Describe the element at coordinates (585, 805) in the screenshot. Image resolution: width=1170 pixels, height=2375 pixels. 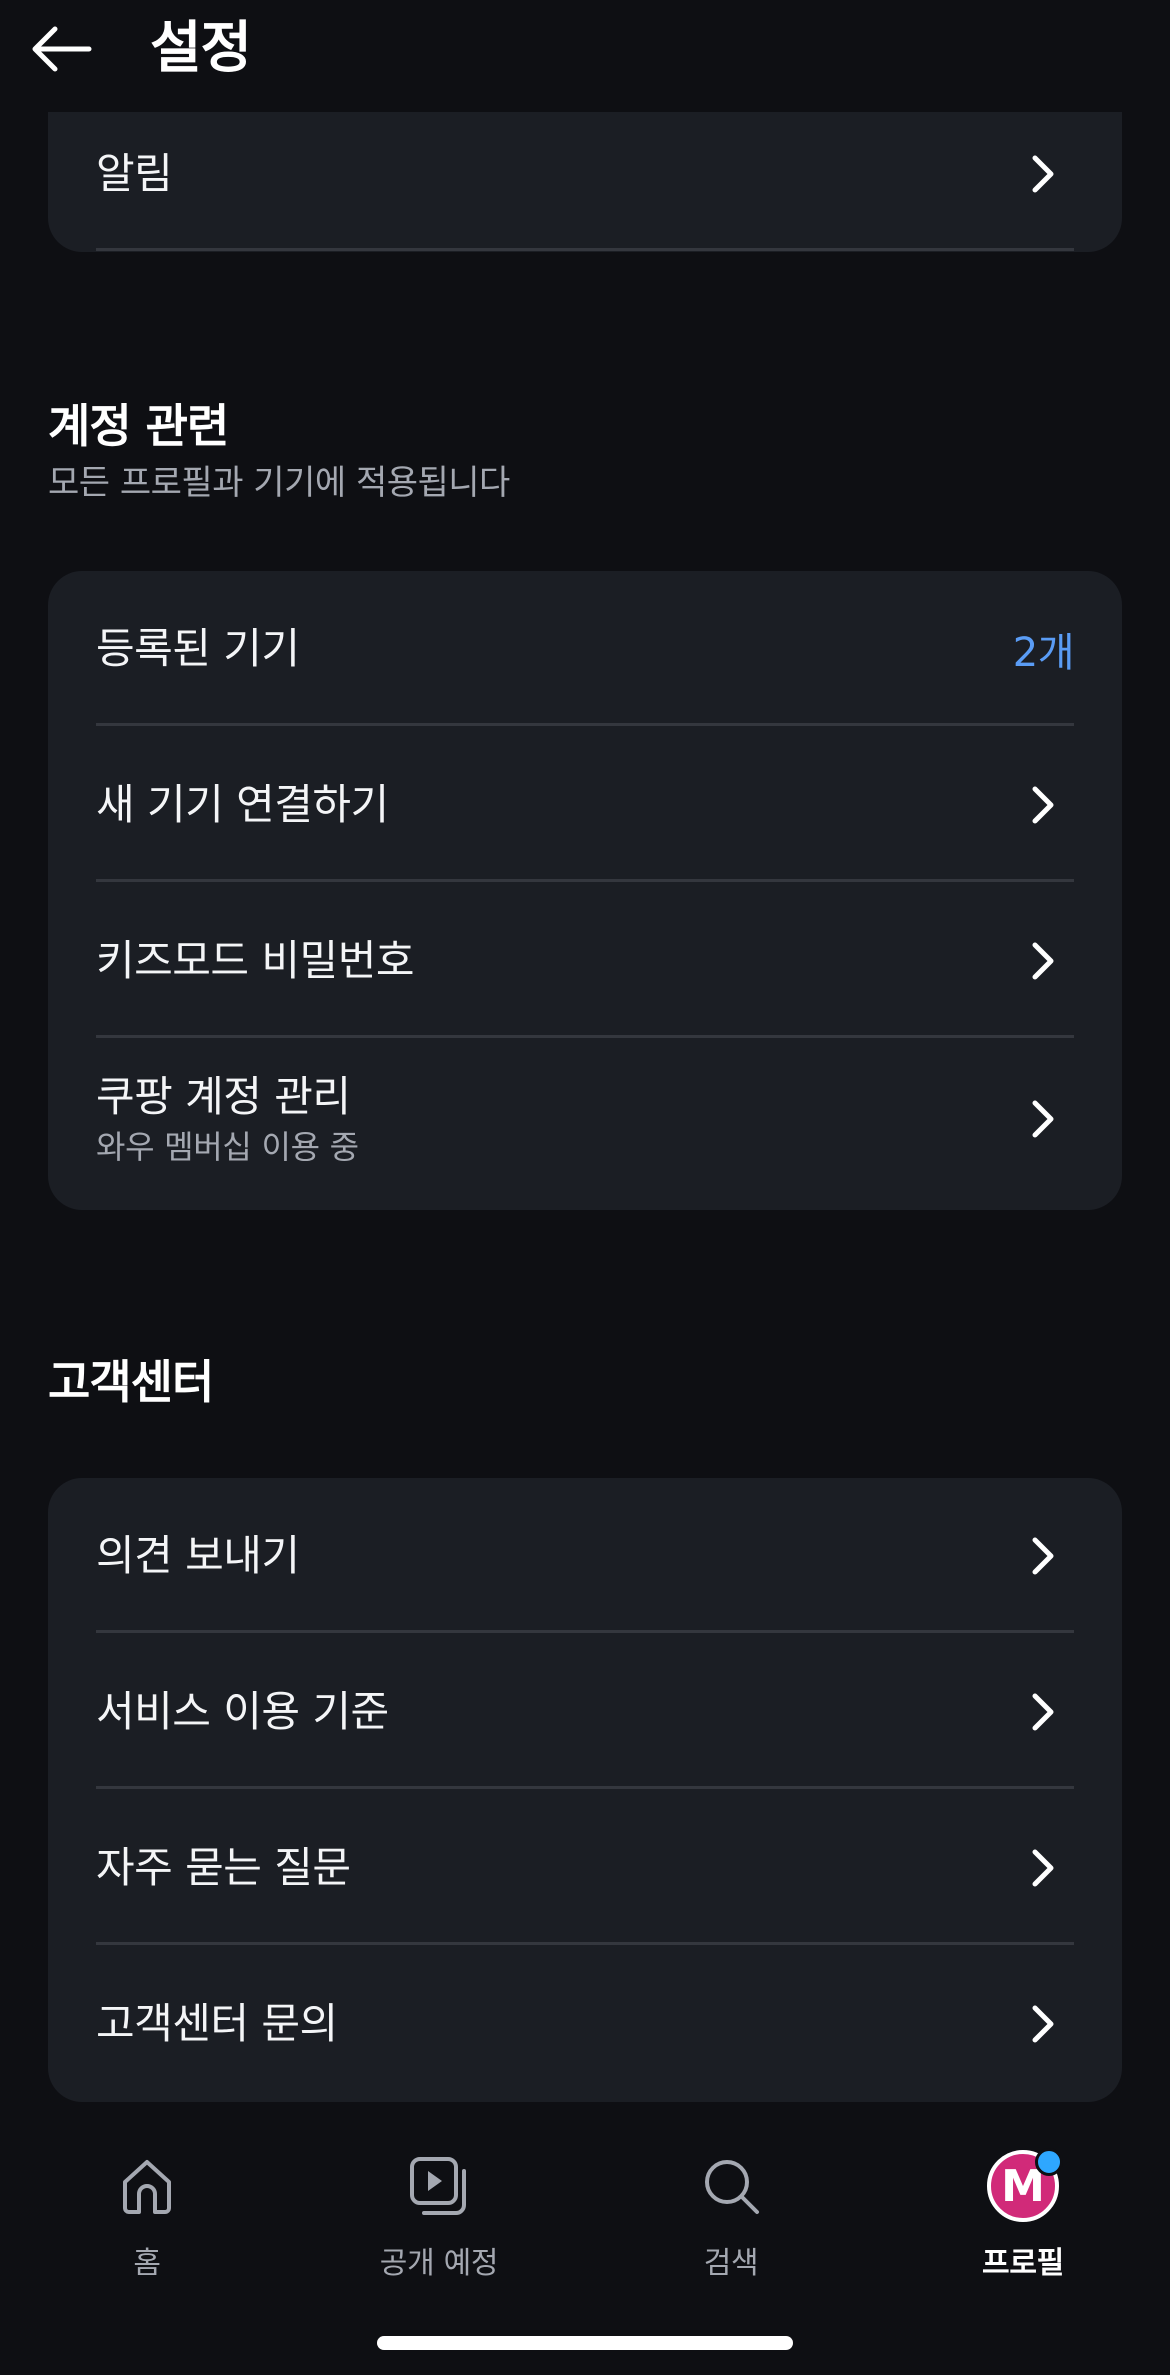
I see `connect-new-device-row: 새 기기 연결하기` at that location.